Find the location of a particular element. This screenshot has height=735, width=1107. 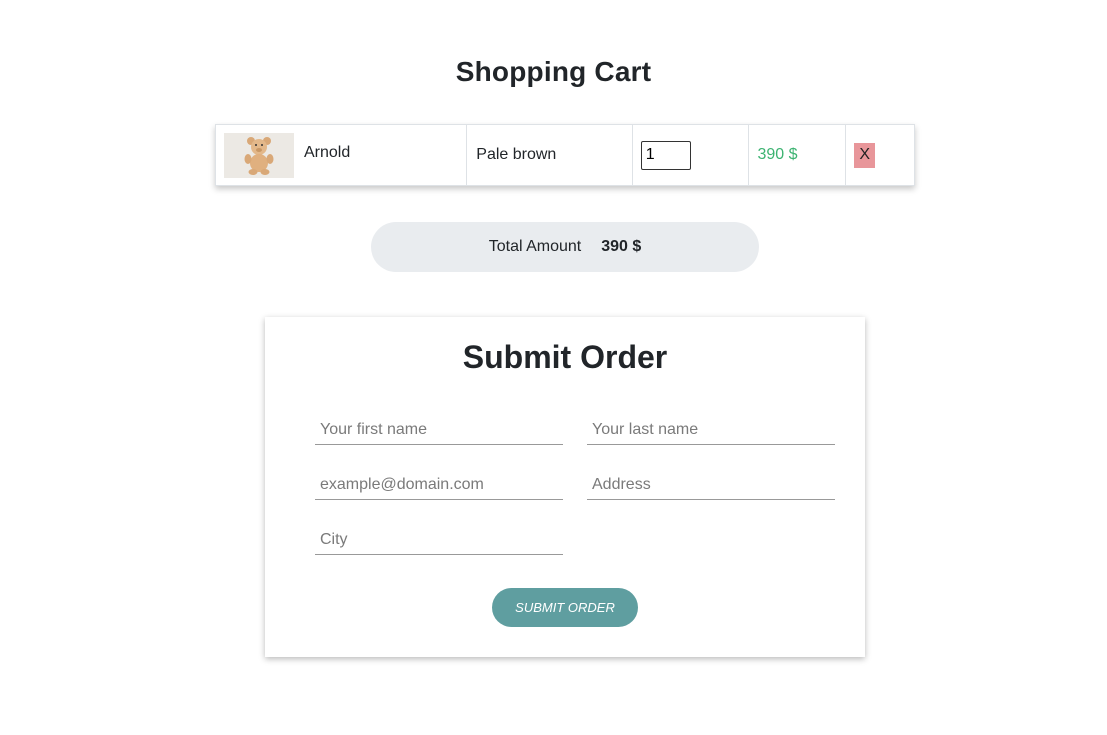

product-name: Arnold is located at coordinates (327, 152).